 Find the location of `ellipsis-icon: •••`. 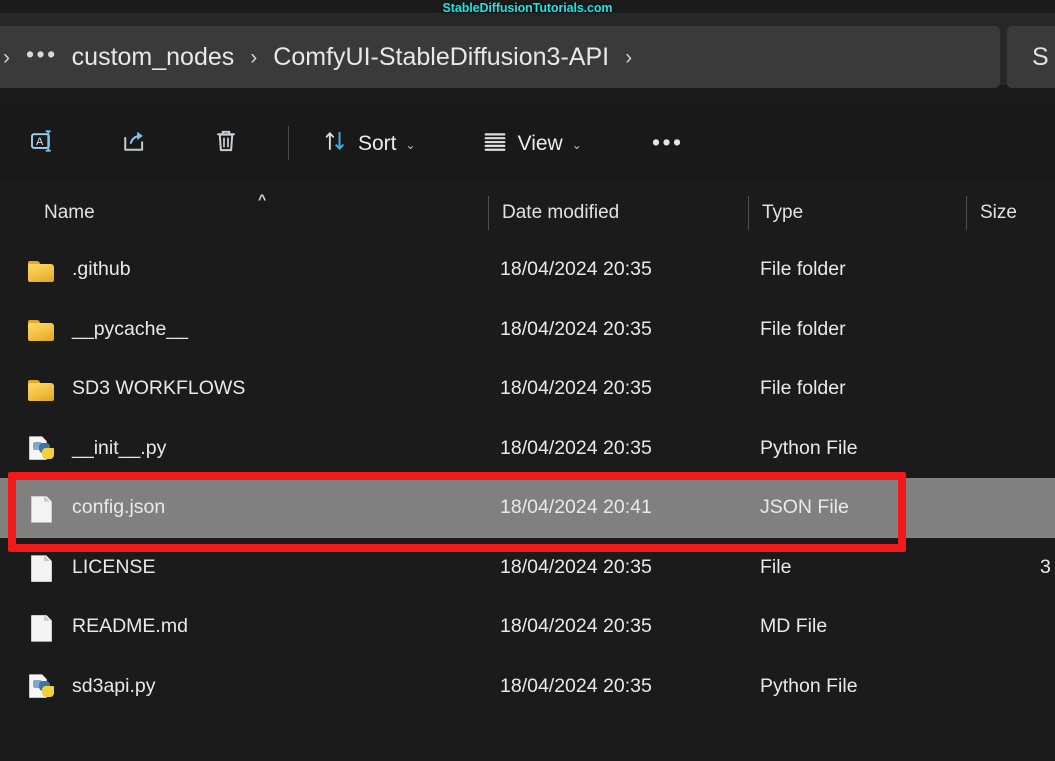

ellipsis-icon: ••• is located at coordinates (667, 142).